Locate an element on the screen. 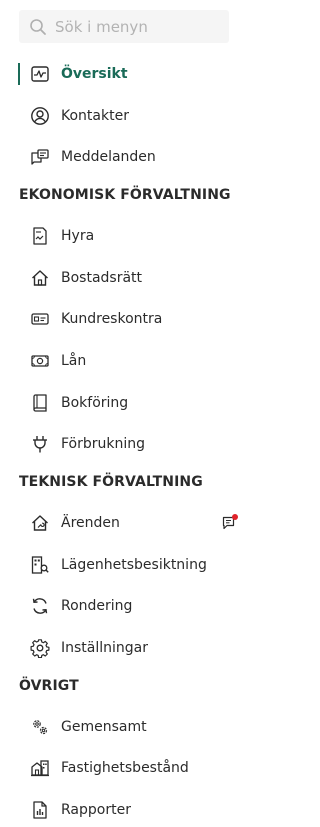  search-box is located at coordinates (124, 26).